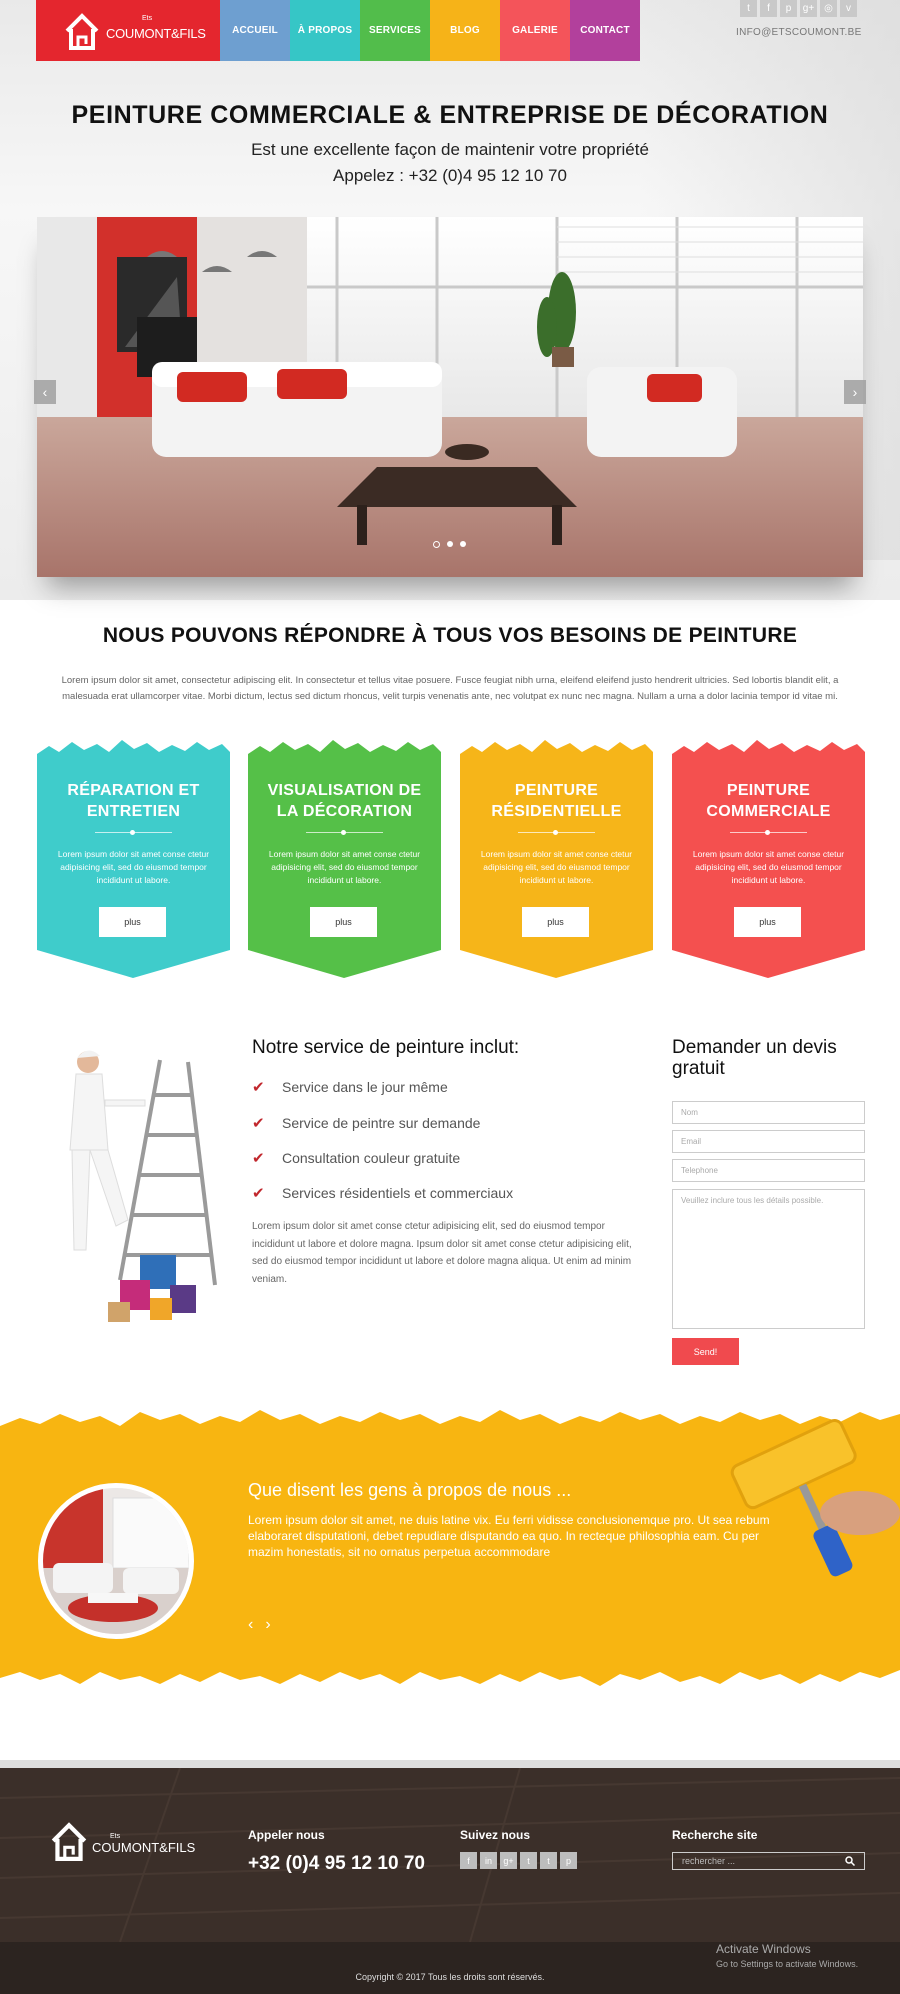  What do you see at coordinates (768, 1170) in the screenshot?
I see `phone-field: Telephone` at bounding box center [768, 1170].